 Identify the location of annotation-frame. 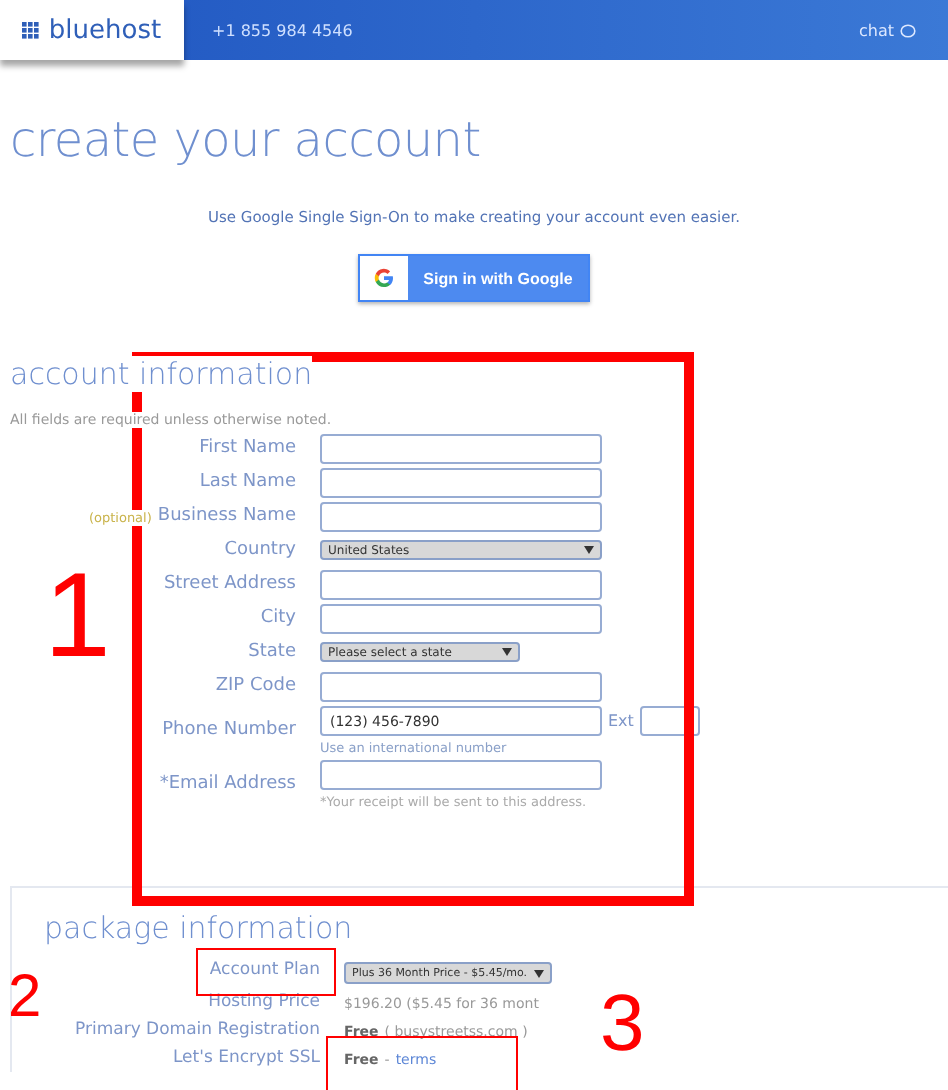
(266, 972).